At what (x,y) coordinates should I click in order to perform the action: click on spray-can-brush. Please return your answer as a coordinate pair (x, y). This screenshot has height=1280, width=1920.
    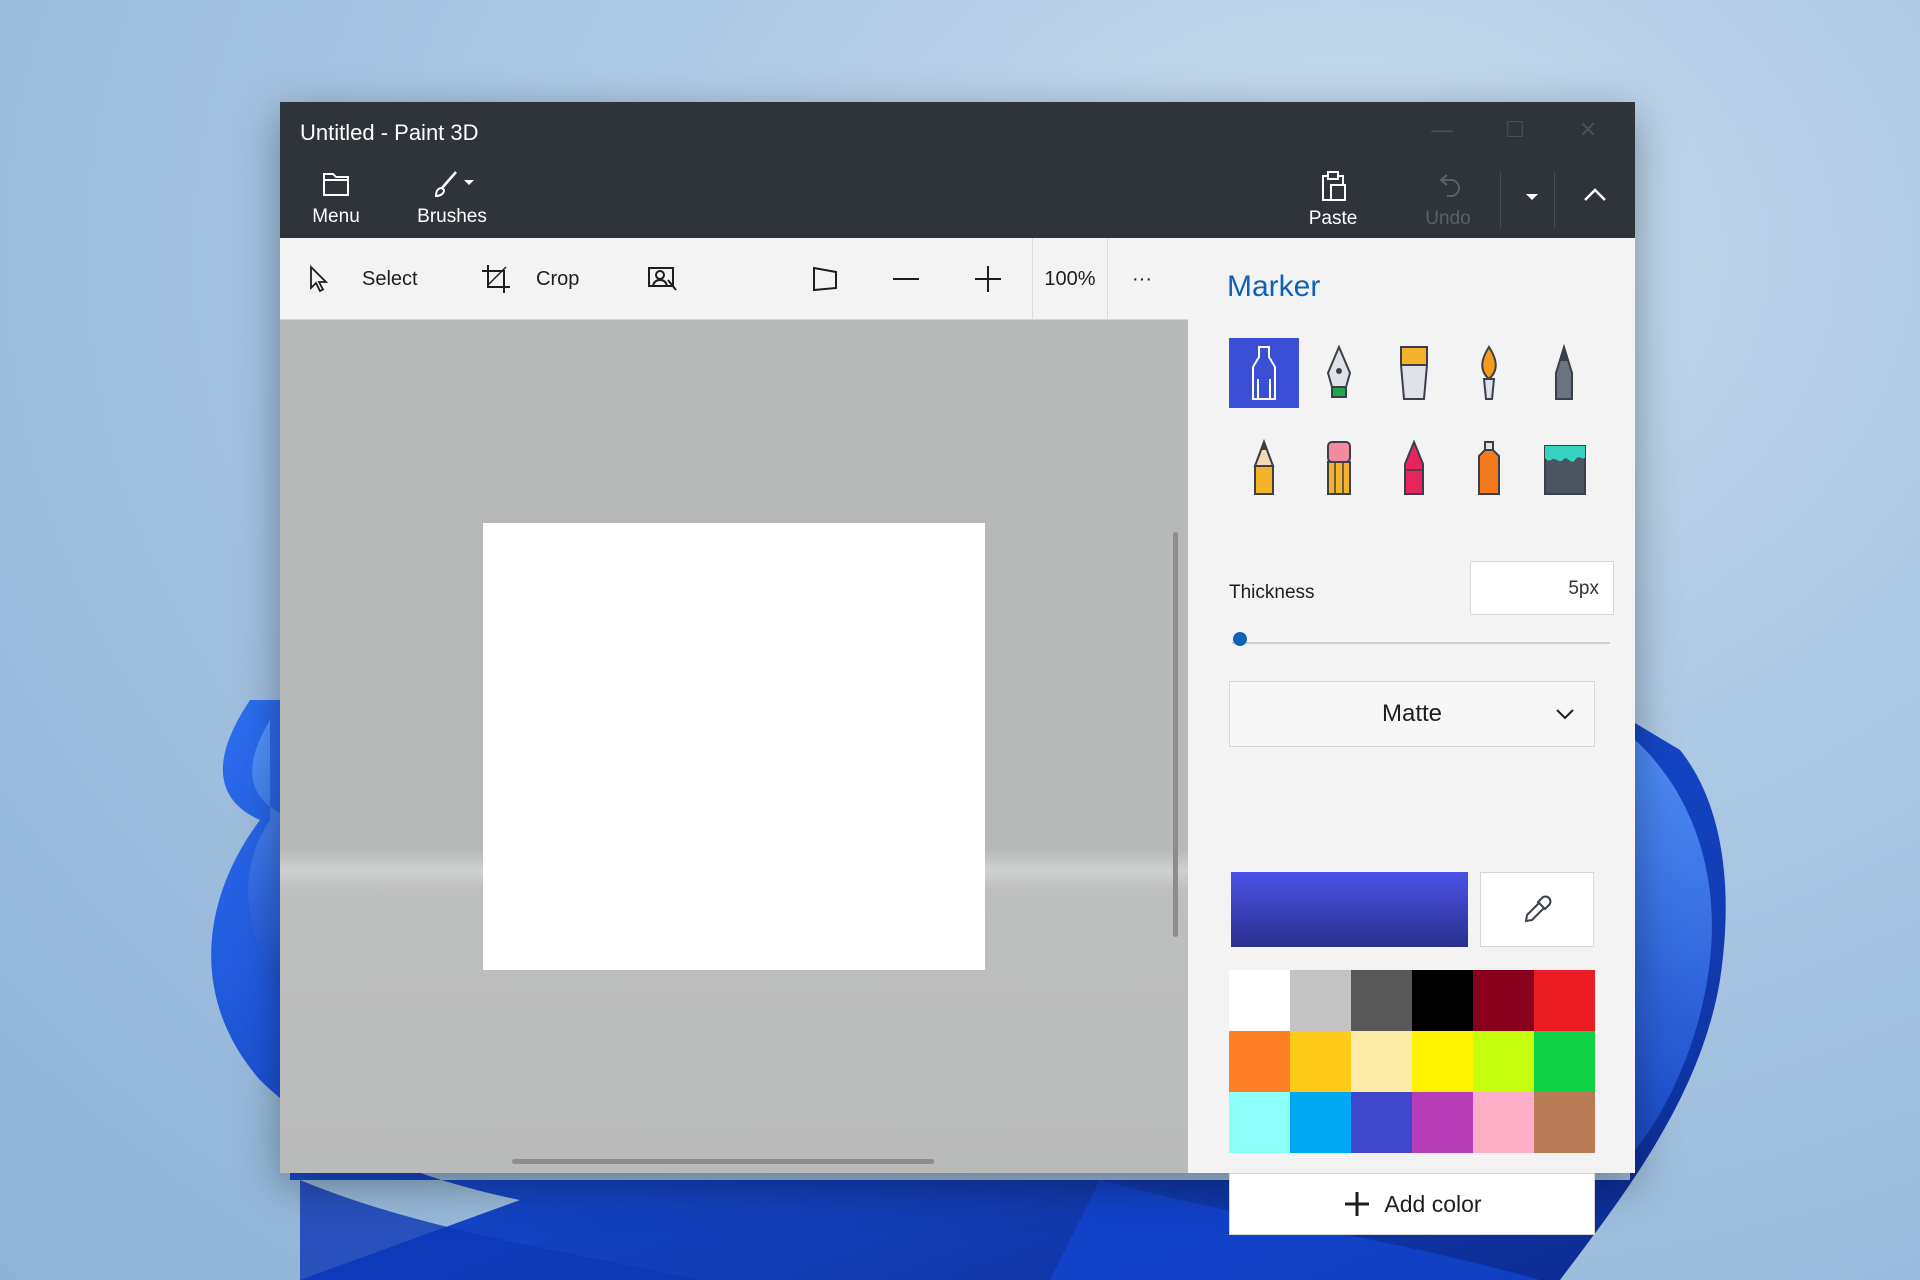
    Looking at the image, I should click on (1489, 468).